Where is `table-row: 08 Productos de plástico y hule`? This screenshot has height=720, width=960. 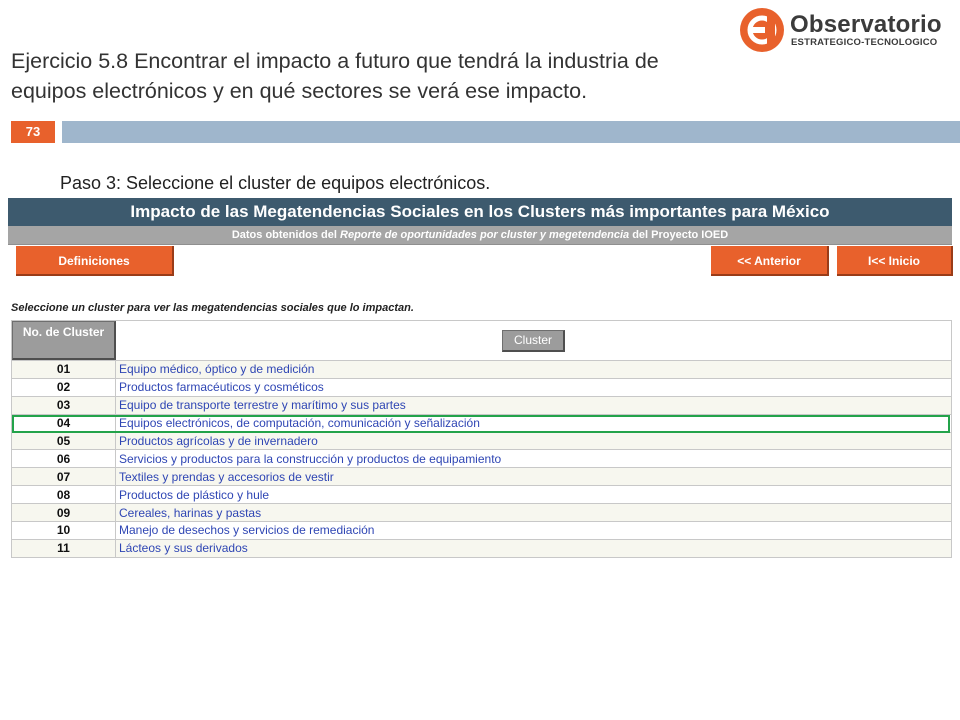 table-row: 08 Productos de plástico y hule is located at coordinates (481, 495).